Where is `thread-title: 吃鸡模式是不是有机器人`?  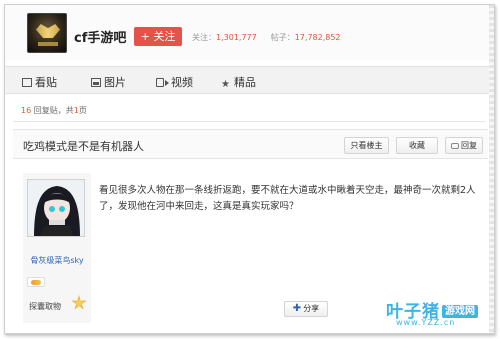 thread-title: 吃鸡模式是不是有机器人 is located at coordinates (83, 146).